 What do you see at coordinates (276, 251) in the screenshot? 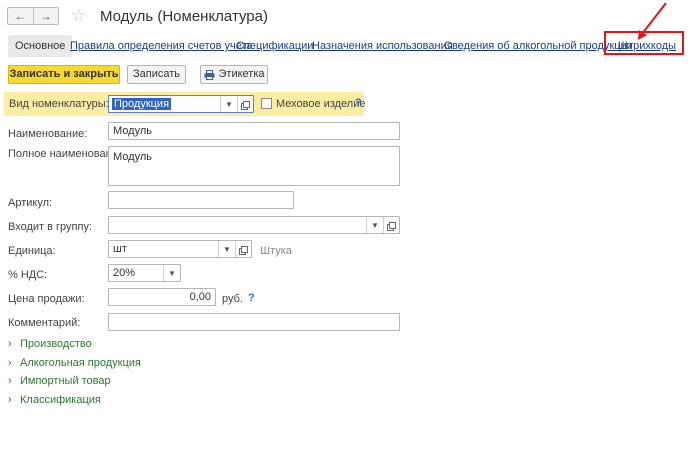
I see `unit-hint: Штука` at bounding box center [276, 251].